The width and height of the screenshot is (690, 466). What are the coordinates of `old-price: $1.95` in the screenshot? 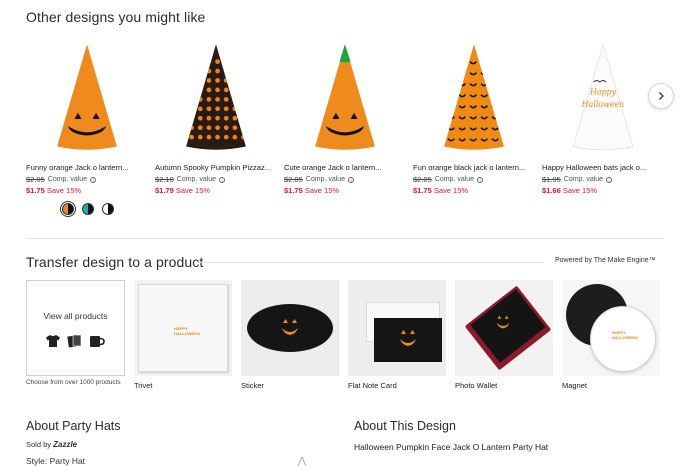 It's located at (551, 179).